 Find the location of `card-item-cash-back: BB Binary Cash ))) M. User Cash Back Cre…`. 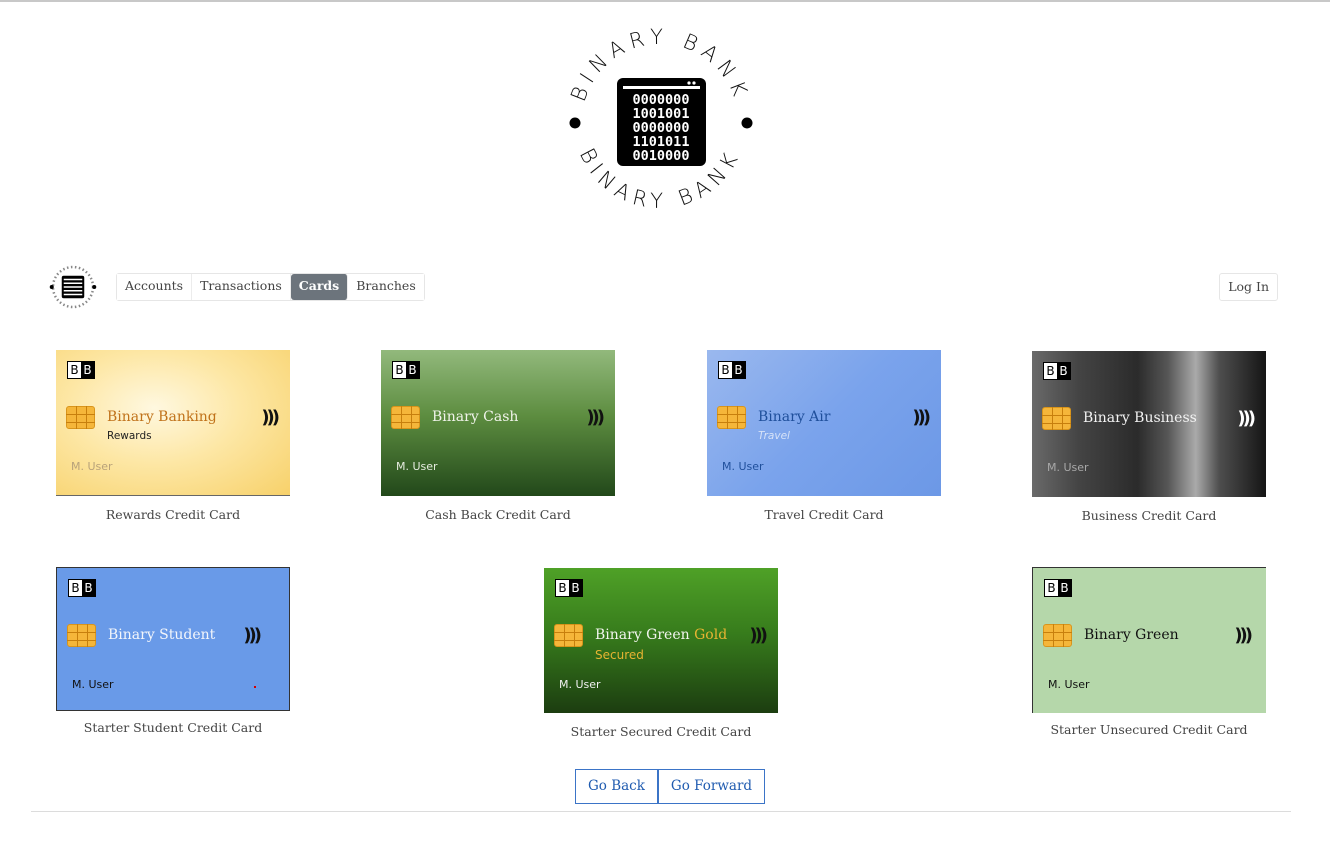

card-item-cash-back: BB Binary Cash ))) M. User Cash Back Cre… is located at coordinates (498, 436).